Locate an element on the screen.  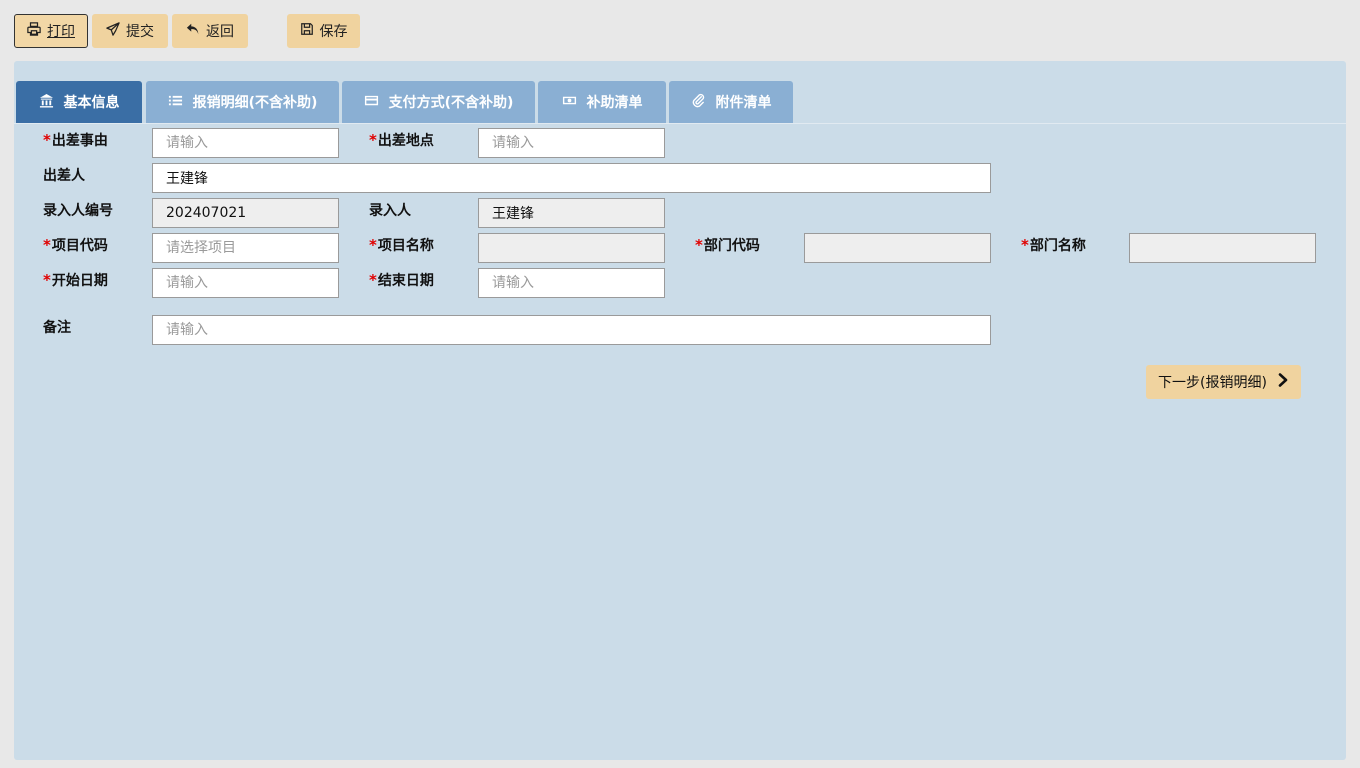
dept-code-input is located at coordinates (897, 248).